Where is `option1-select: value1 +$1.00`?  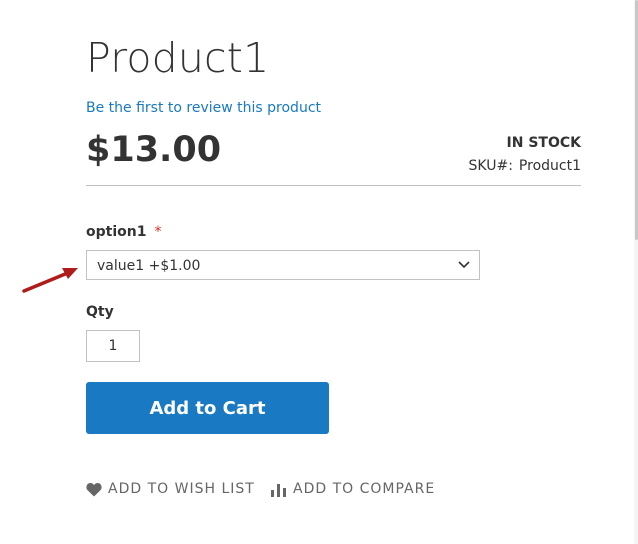 option1-select: value1 +$1.00 is located at coordinates (283, 265).